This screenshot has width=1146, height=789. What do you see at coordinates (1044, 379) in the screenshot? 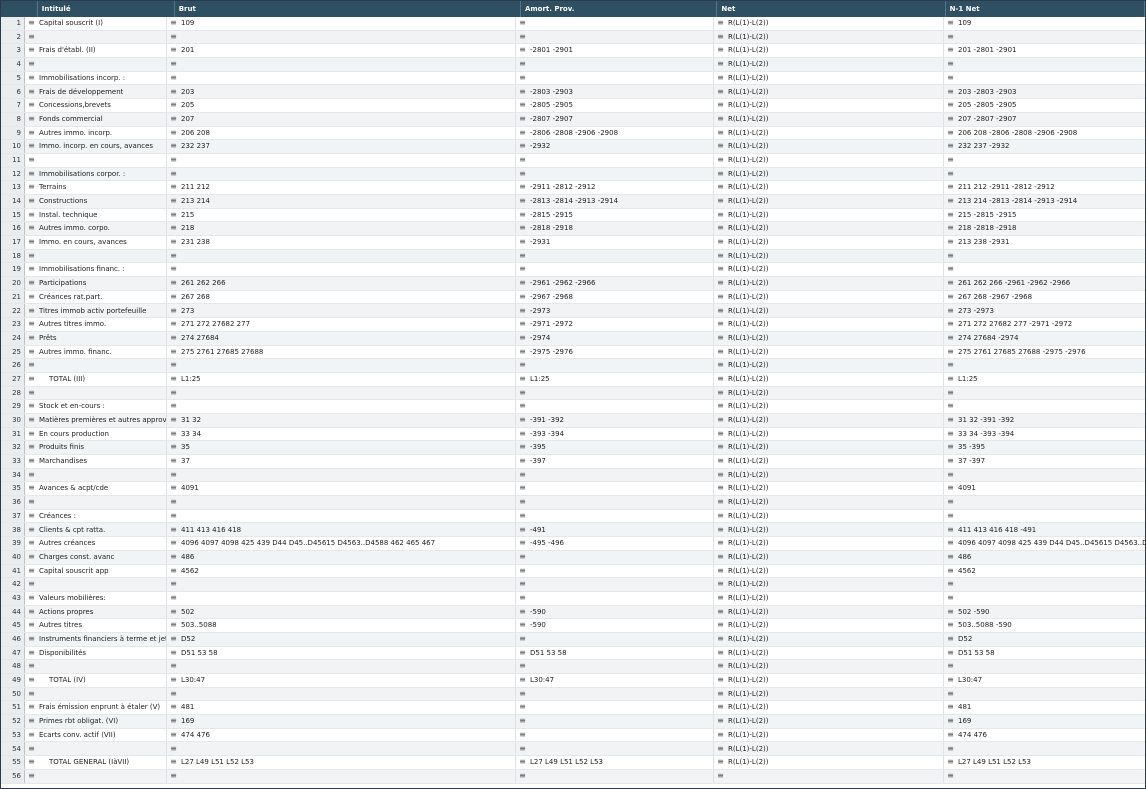
I see `cell-n1-net: ≡ L1:25` at bounding box center [1044, 379].